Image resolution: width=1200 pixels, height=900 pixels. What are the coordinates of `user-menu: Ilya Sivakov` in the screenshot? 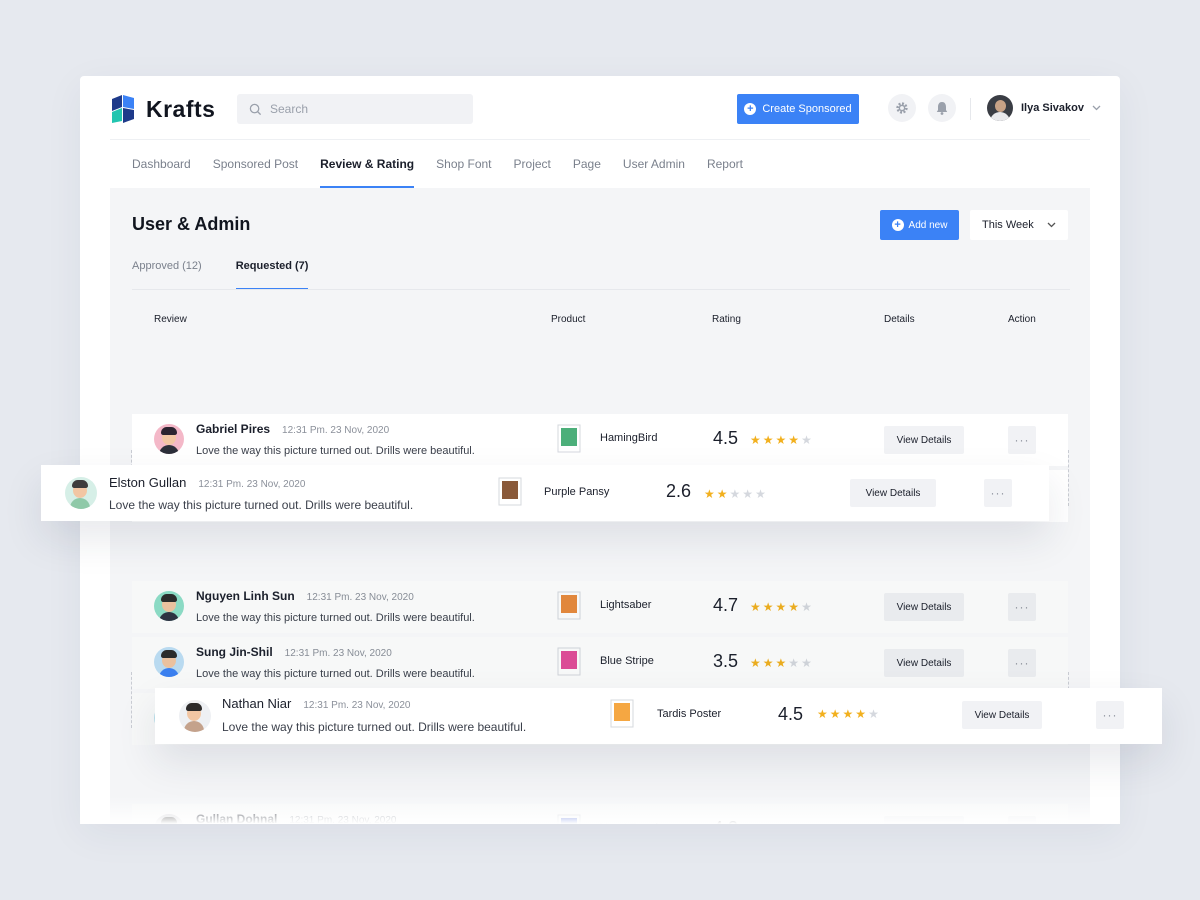 It's located at (1044, 108).